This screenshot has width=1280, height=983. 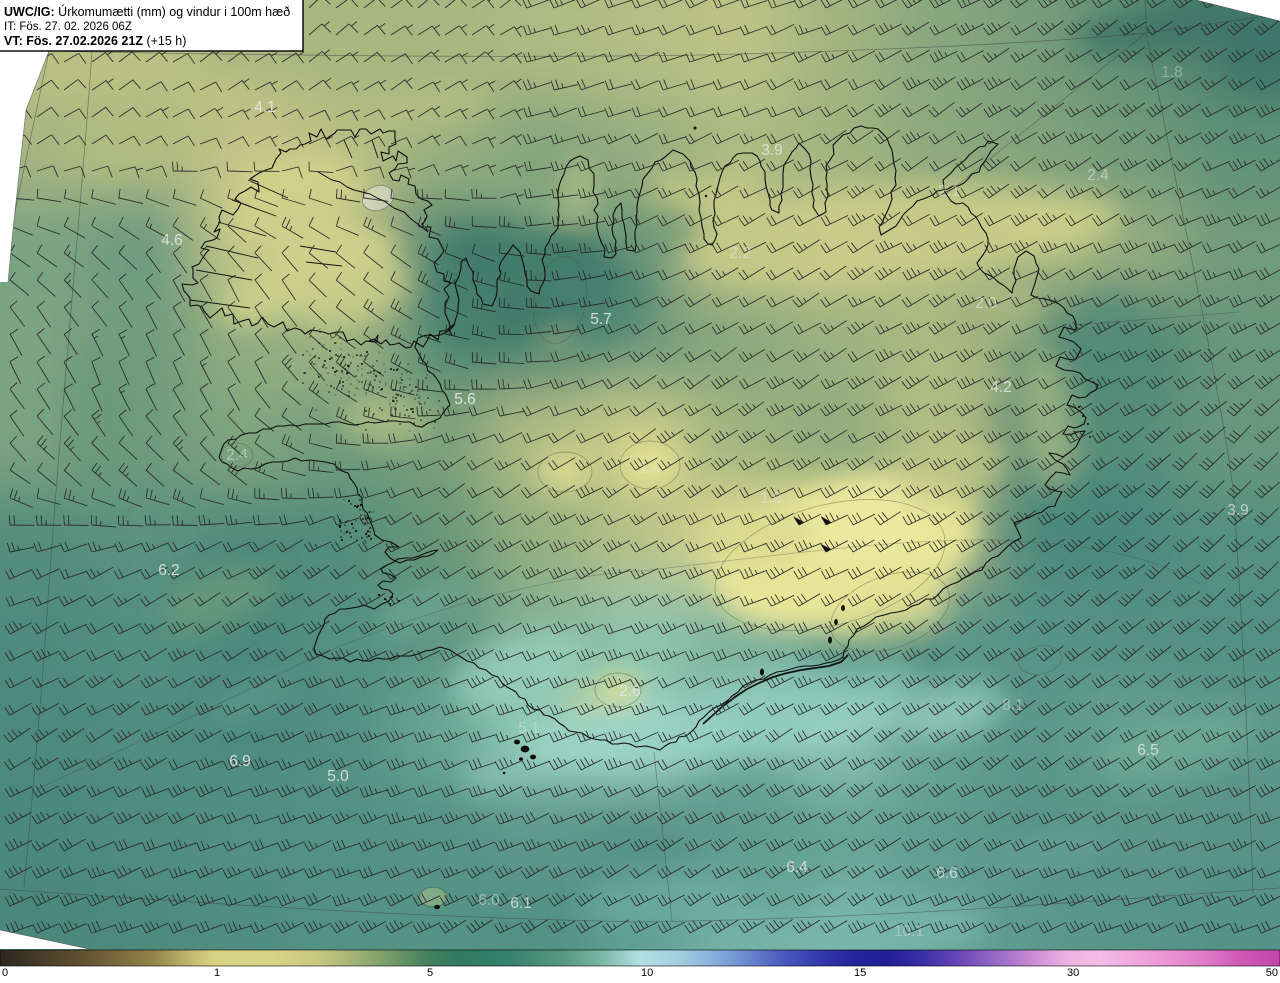 I want to click on svg-text: 5, so click(x=430, y=972).